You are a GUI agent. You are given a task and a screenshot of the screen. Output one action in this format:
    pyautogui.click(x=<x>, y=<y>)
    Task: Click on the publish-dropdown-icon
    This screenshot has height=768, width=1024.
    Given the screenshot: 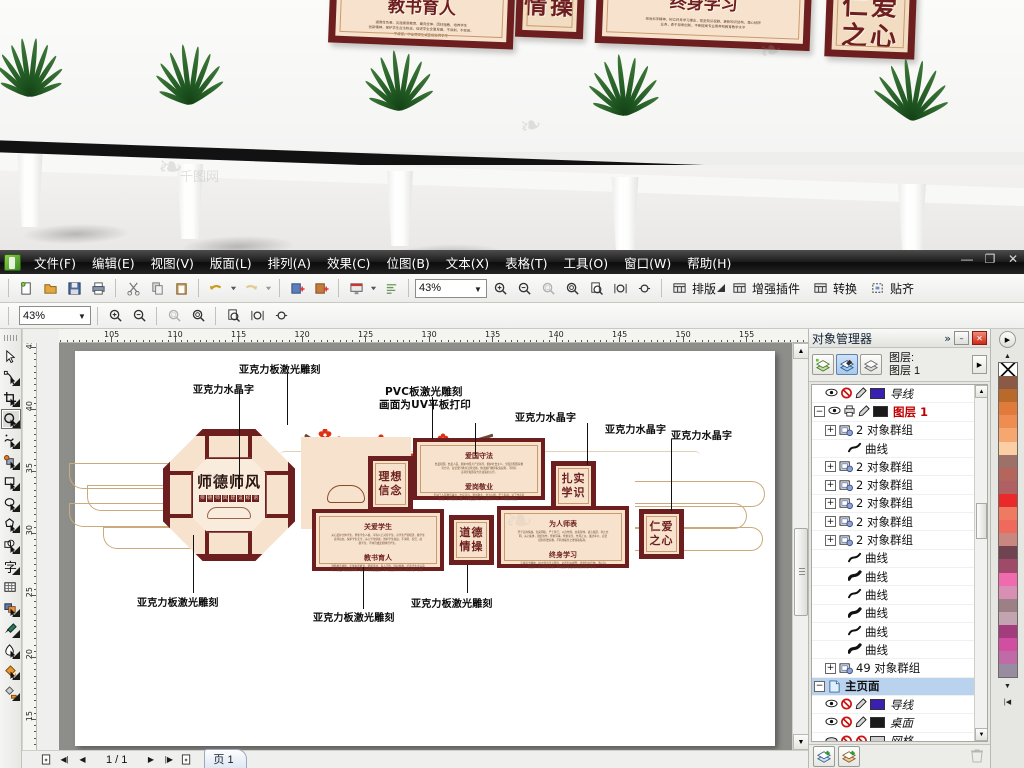 What is the action you would take?
    pyautogui.click(x=373, y=288)
    